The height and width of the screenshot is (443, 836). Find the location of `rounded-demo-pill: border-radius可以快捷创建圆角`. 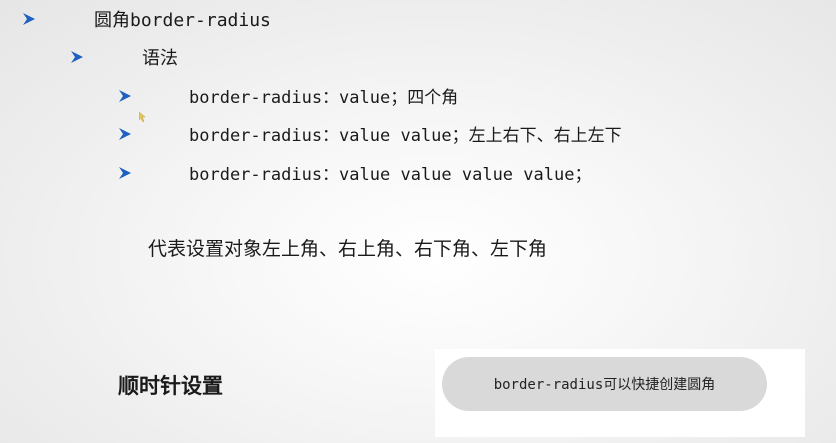

rounded-demo-pill: border-radius可以快捷创建圆角 is located at coordinates (604, 384).